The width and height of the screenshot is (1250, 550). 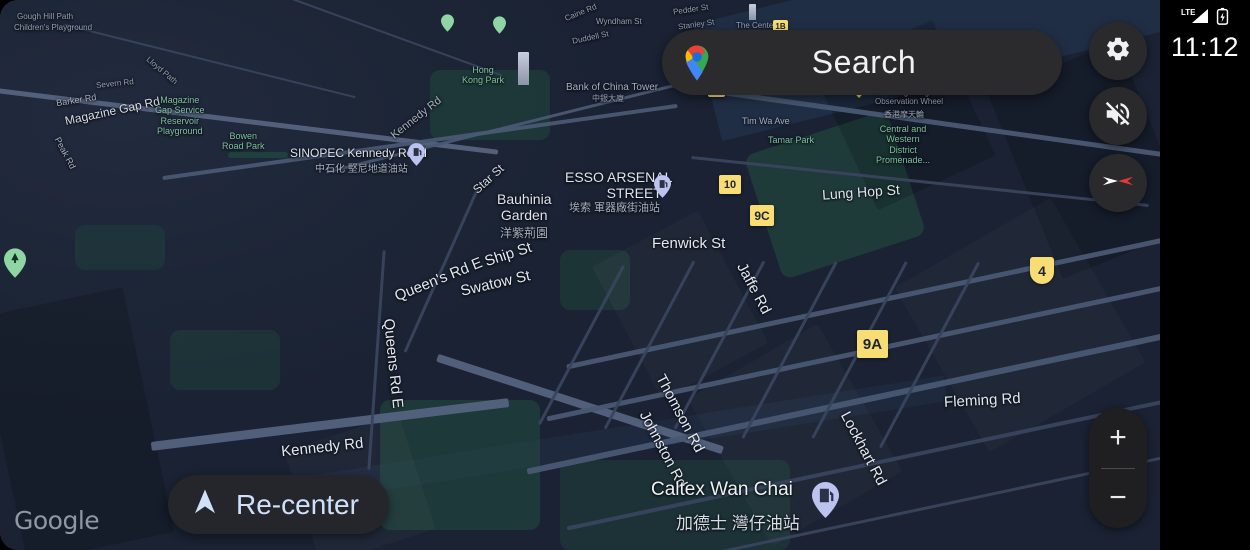 I want to click on gear-icon, so click(x=1118, y=51).